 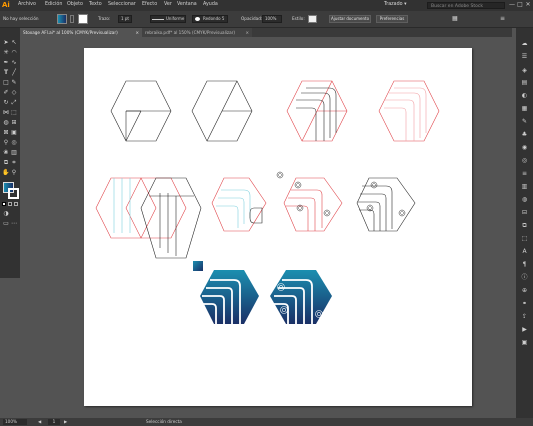 What do you see at coordinates (6, 224) in the screenshot?
I see `screen-mode-icon: ▭` at bounding box center [6, 224].